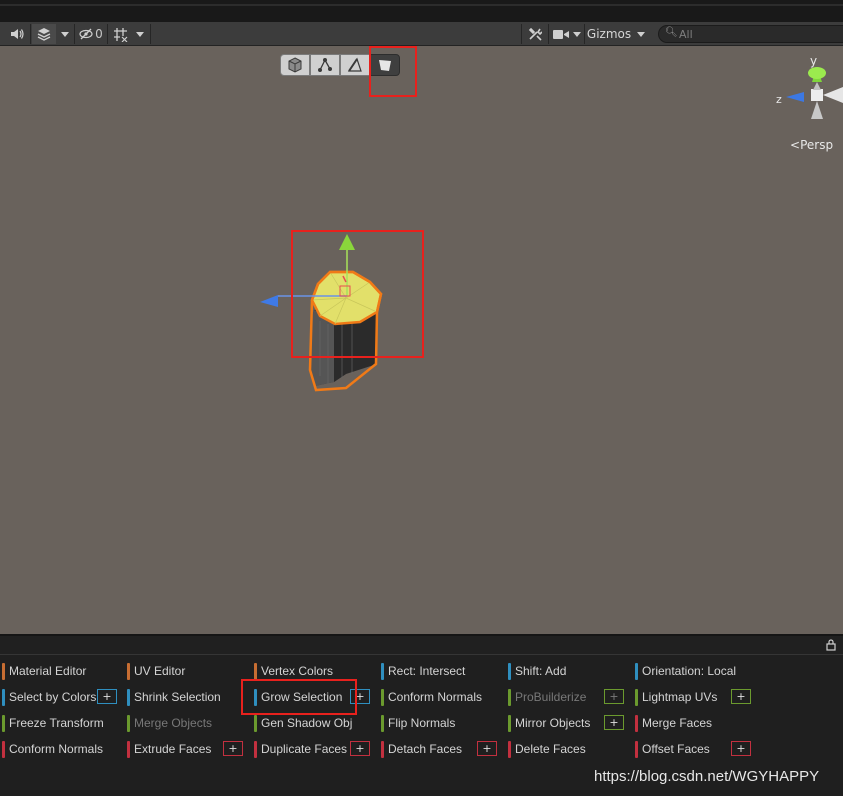  I want to click on gizmos-button: Gizmos, so click(609, 34).